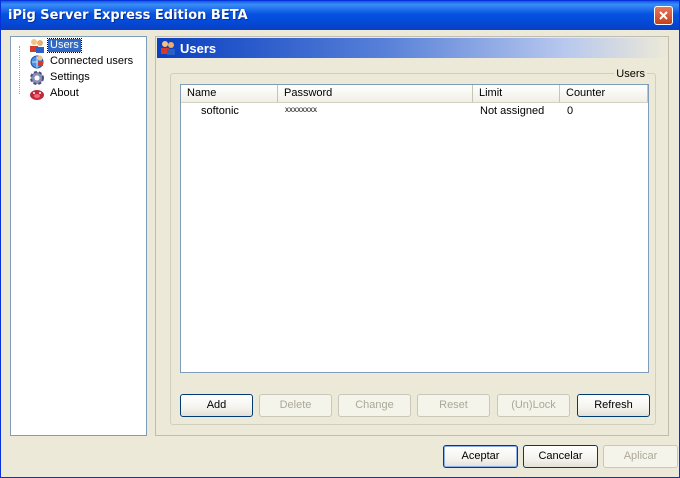  Describe the element at coordinates (64, 45) in the screenshot. I see `tree-item-label: Users` at that location.